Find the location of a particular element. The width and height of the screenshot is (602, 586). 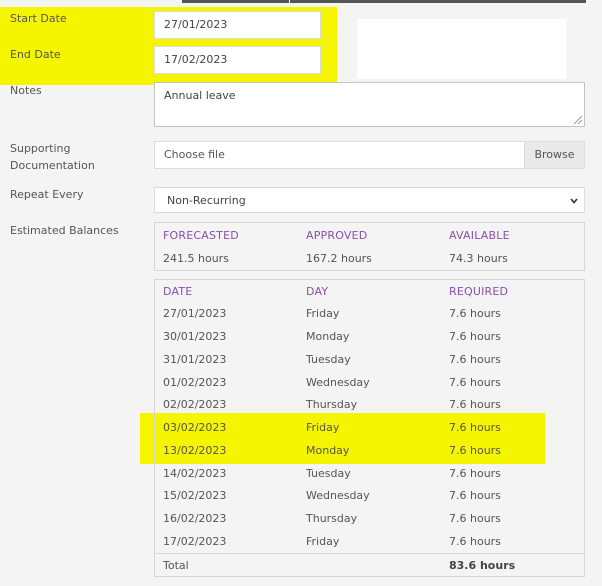

row-date: 15/02/2023 is located at coordinates (195, 495).